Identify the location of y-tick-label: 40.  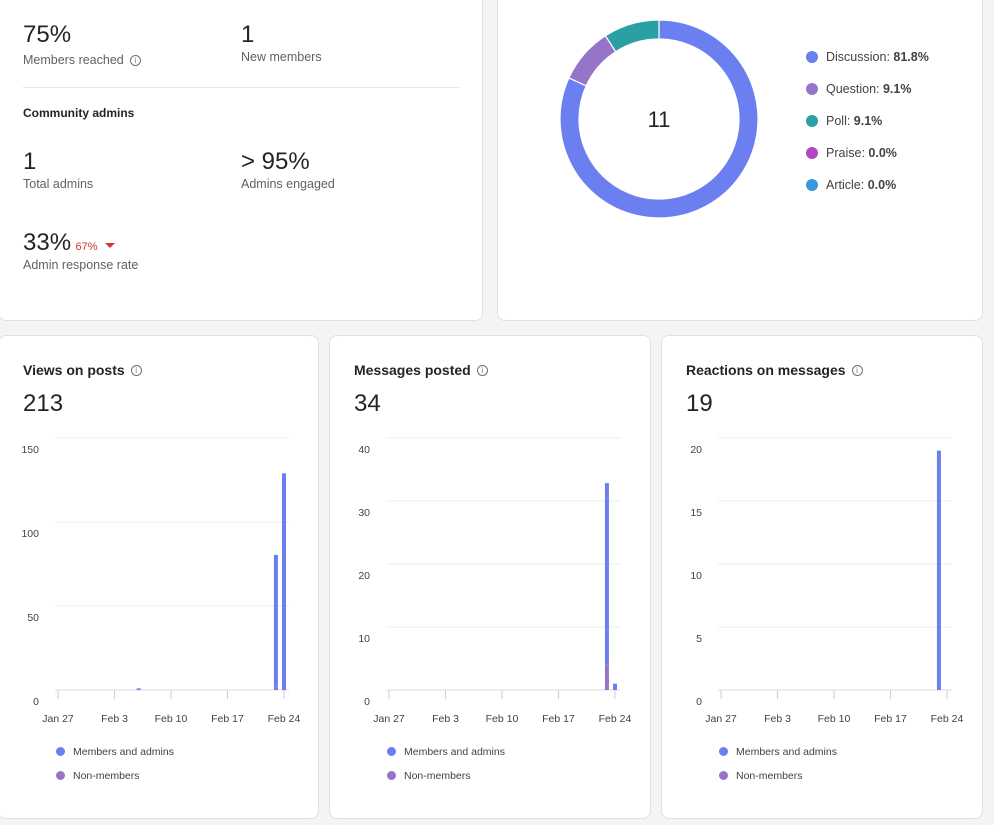
(364, 450).